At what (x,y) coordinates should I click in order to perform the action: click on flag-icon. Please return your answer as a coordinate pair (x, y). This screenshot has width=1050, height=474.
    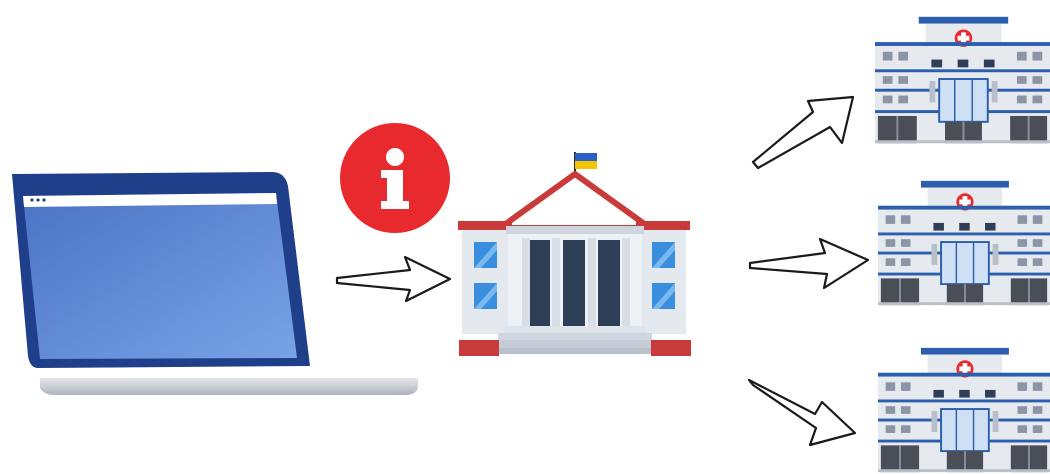
    Looking at the image, I should click on (585, 164).